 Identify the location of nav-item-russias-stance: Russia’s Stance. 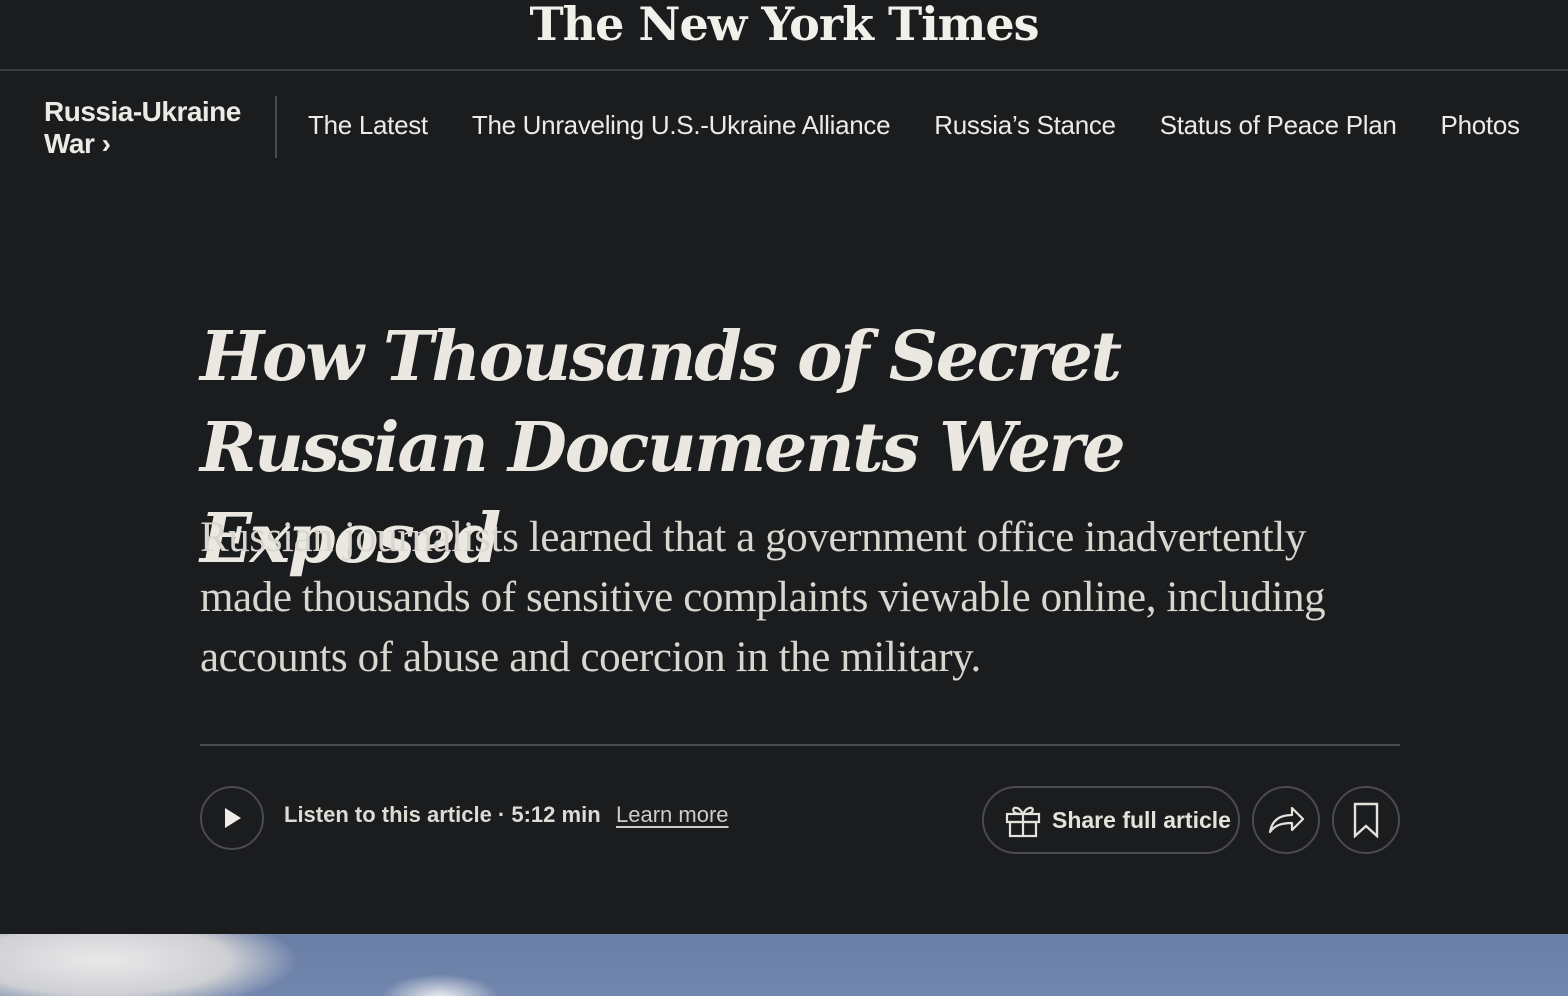
(1025, 125).